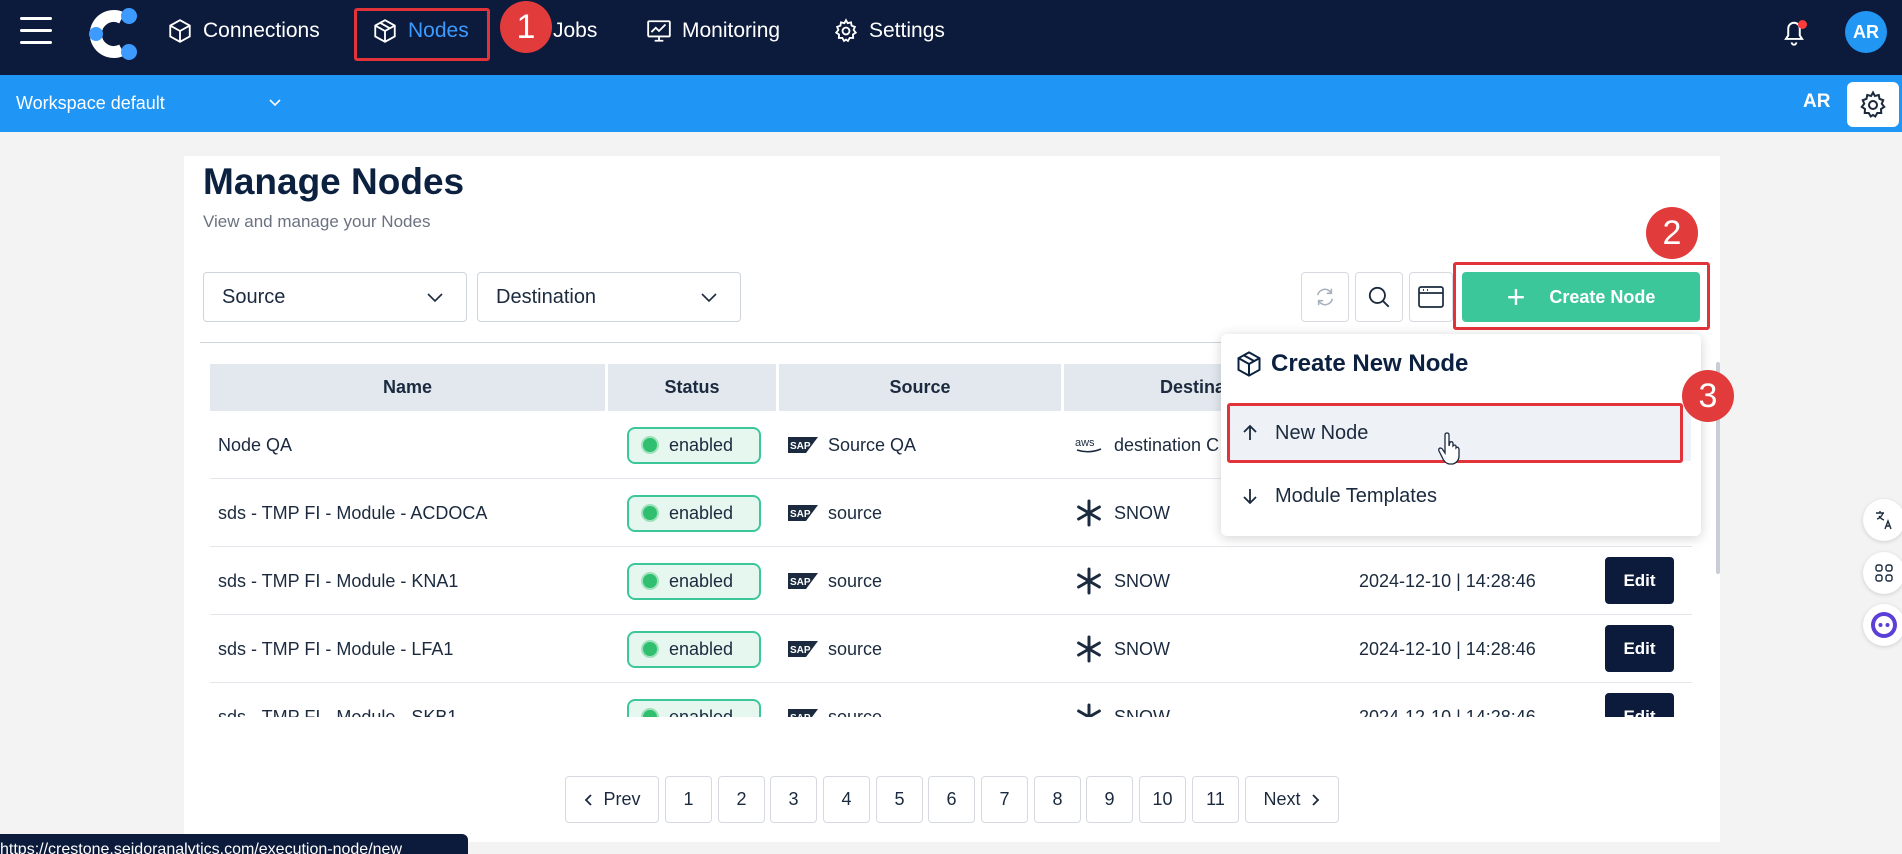 This screenshot has width=1902, height=854. I want to click on page-button-2: 2, so click(741, 799).